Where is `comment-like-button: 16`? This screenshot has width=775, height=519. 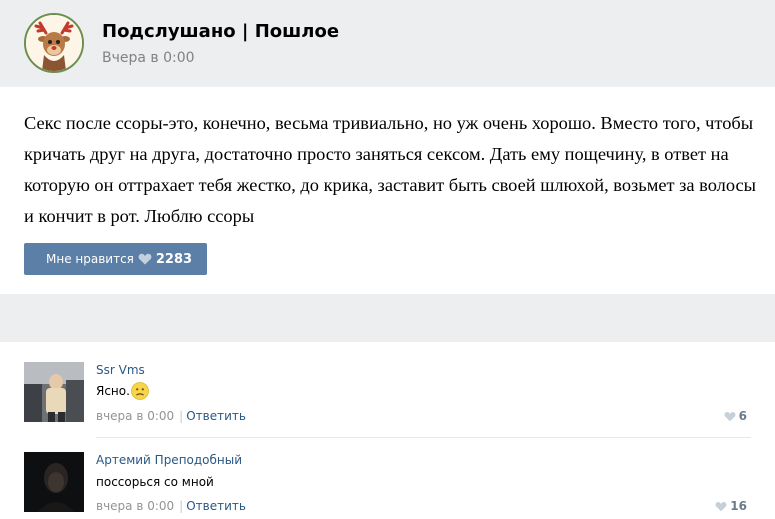
comment-like-button: 16 is located at coordinates (731, 506).